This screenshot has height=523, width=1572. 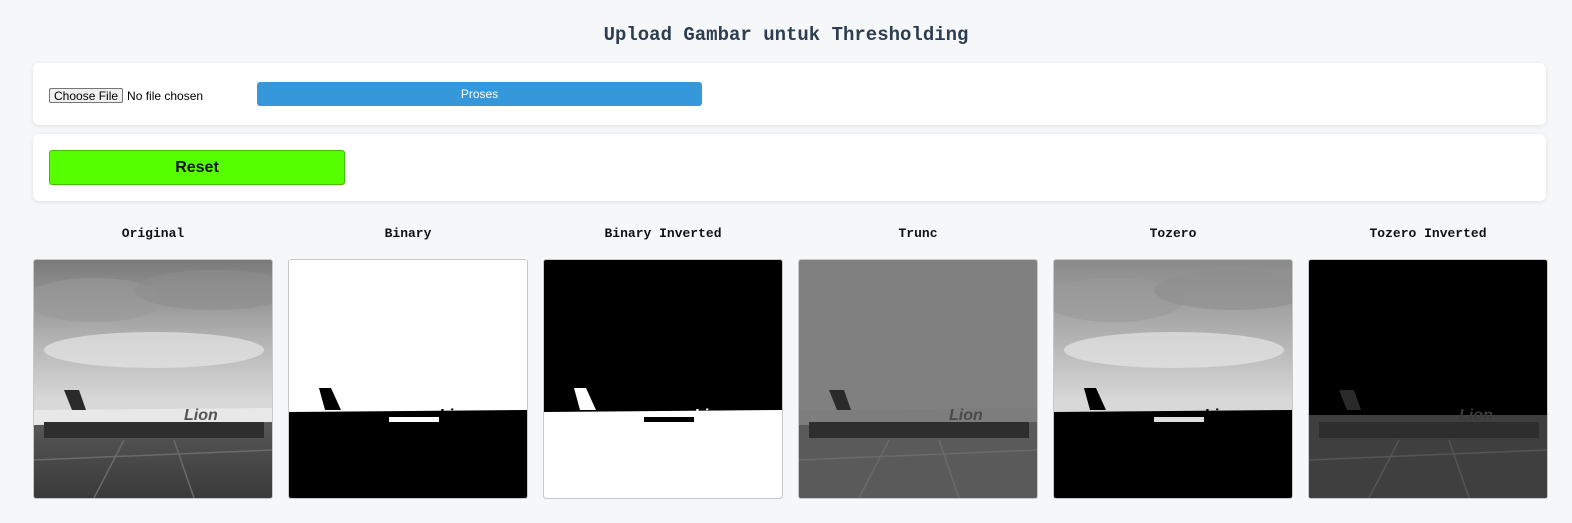 I want to click on result-image-tozero-inverted: Lion, so click(x=1428, y=379).